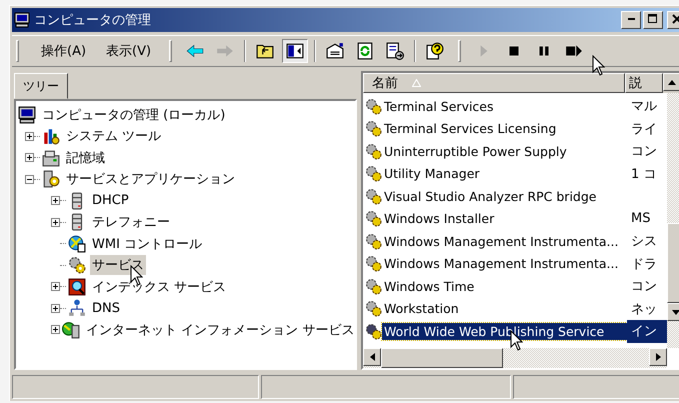 The height and width of the screenshot is (403, 679). What do you see at coordinates (504, 309) in the screenshot?
I see `service-row: Workstation` at bounding box center [504, 309].